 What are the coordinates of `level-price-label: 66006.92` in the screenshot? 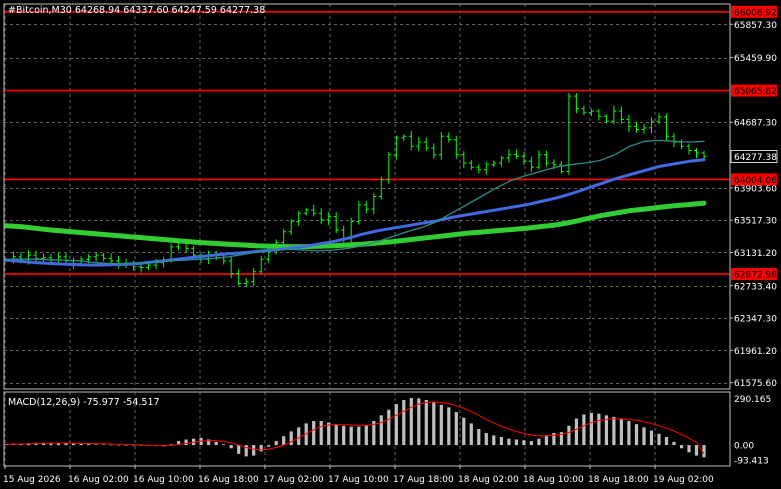 It's located at (755, 13).